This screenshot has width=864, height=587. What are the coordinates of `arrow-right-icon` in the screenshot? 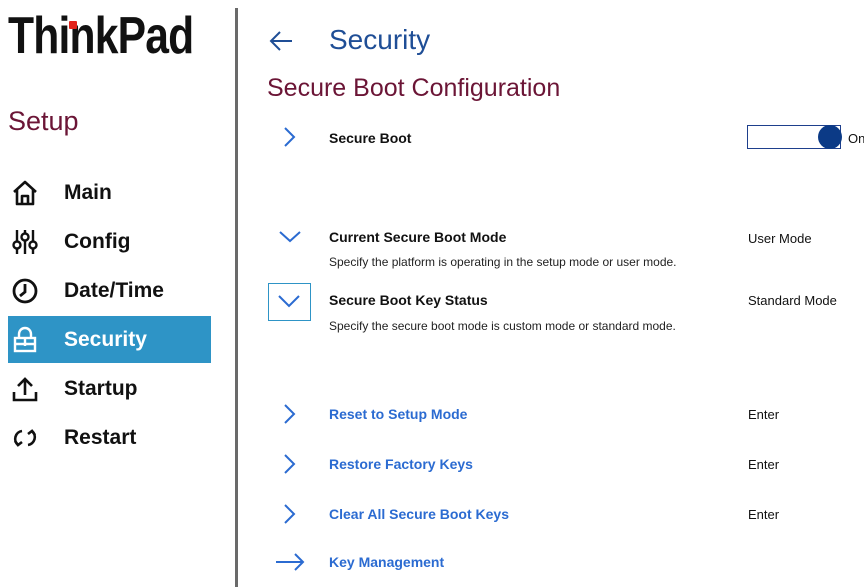 It's located at (290, 562).